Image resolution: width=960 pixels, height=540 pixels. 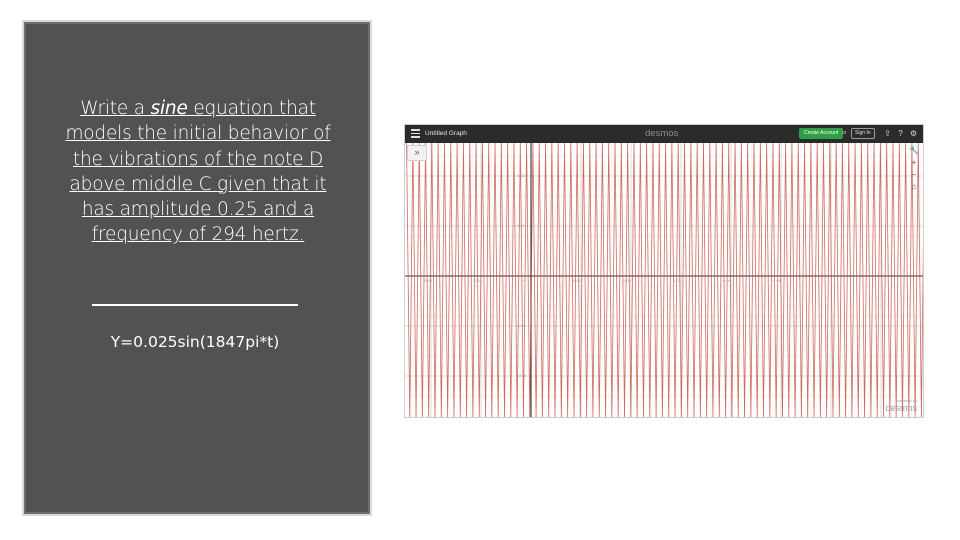 What do you see at coordinates (914, 163) in the screenshot?
I see `zoom-in-icon: +` at bounding box center [914, 163].